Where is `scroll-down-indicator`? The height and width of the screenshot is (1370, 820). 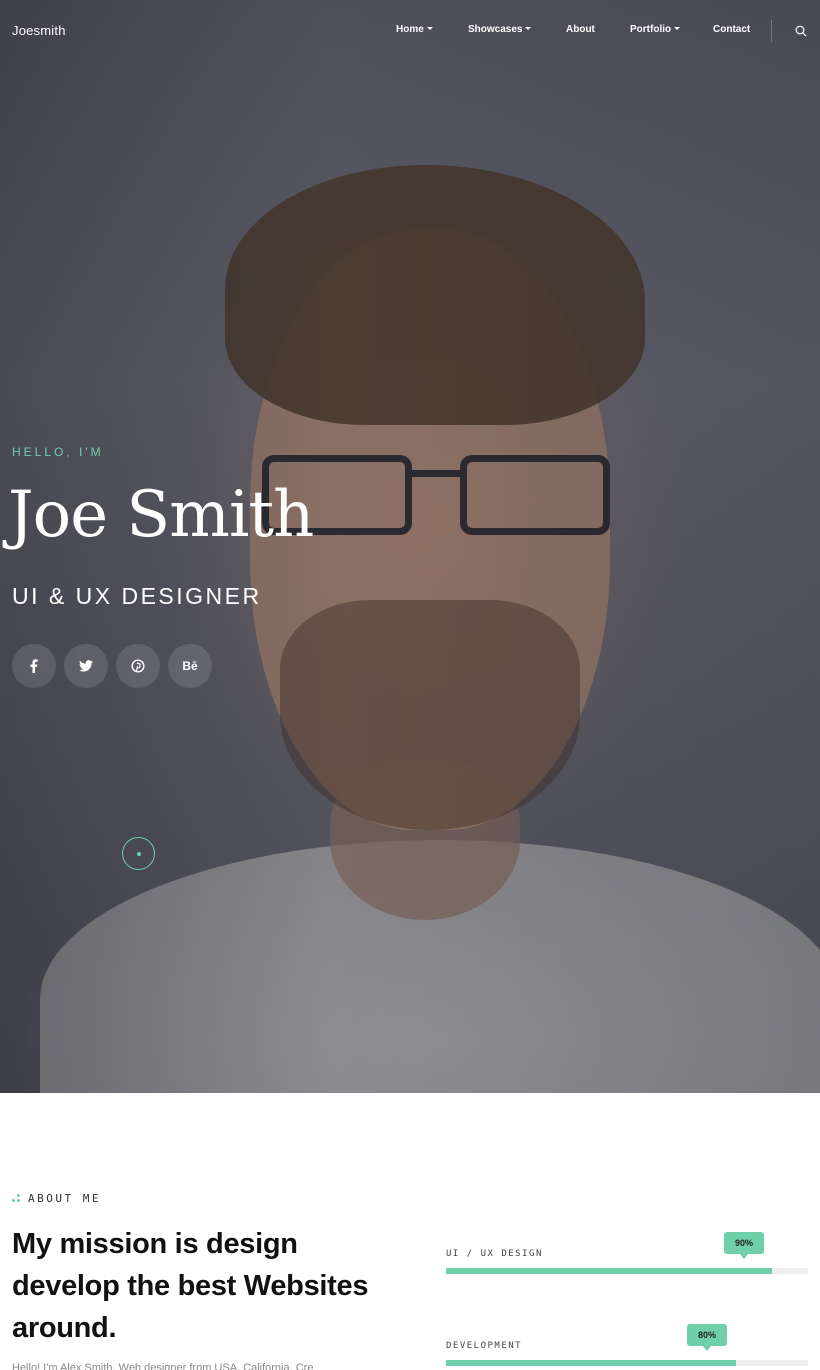
scroll-down-indicator is located at coordinates (138, 853).